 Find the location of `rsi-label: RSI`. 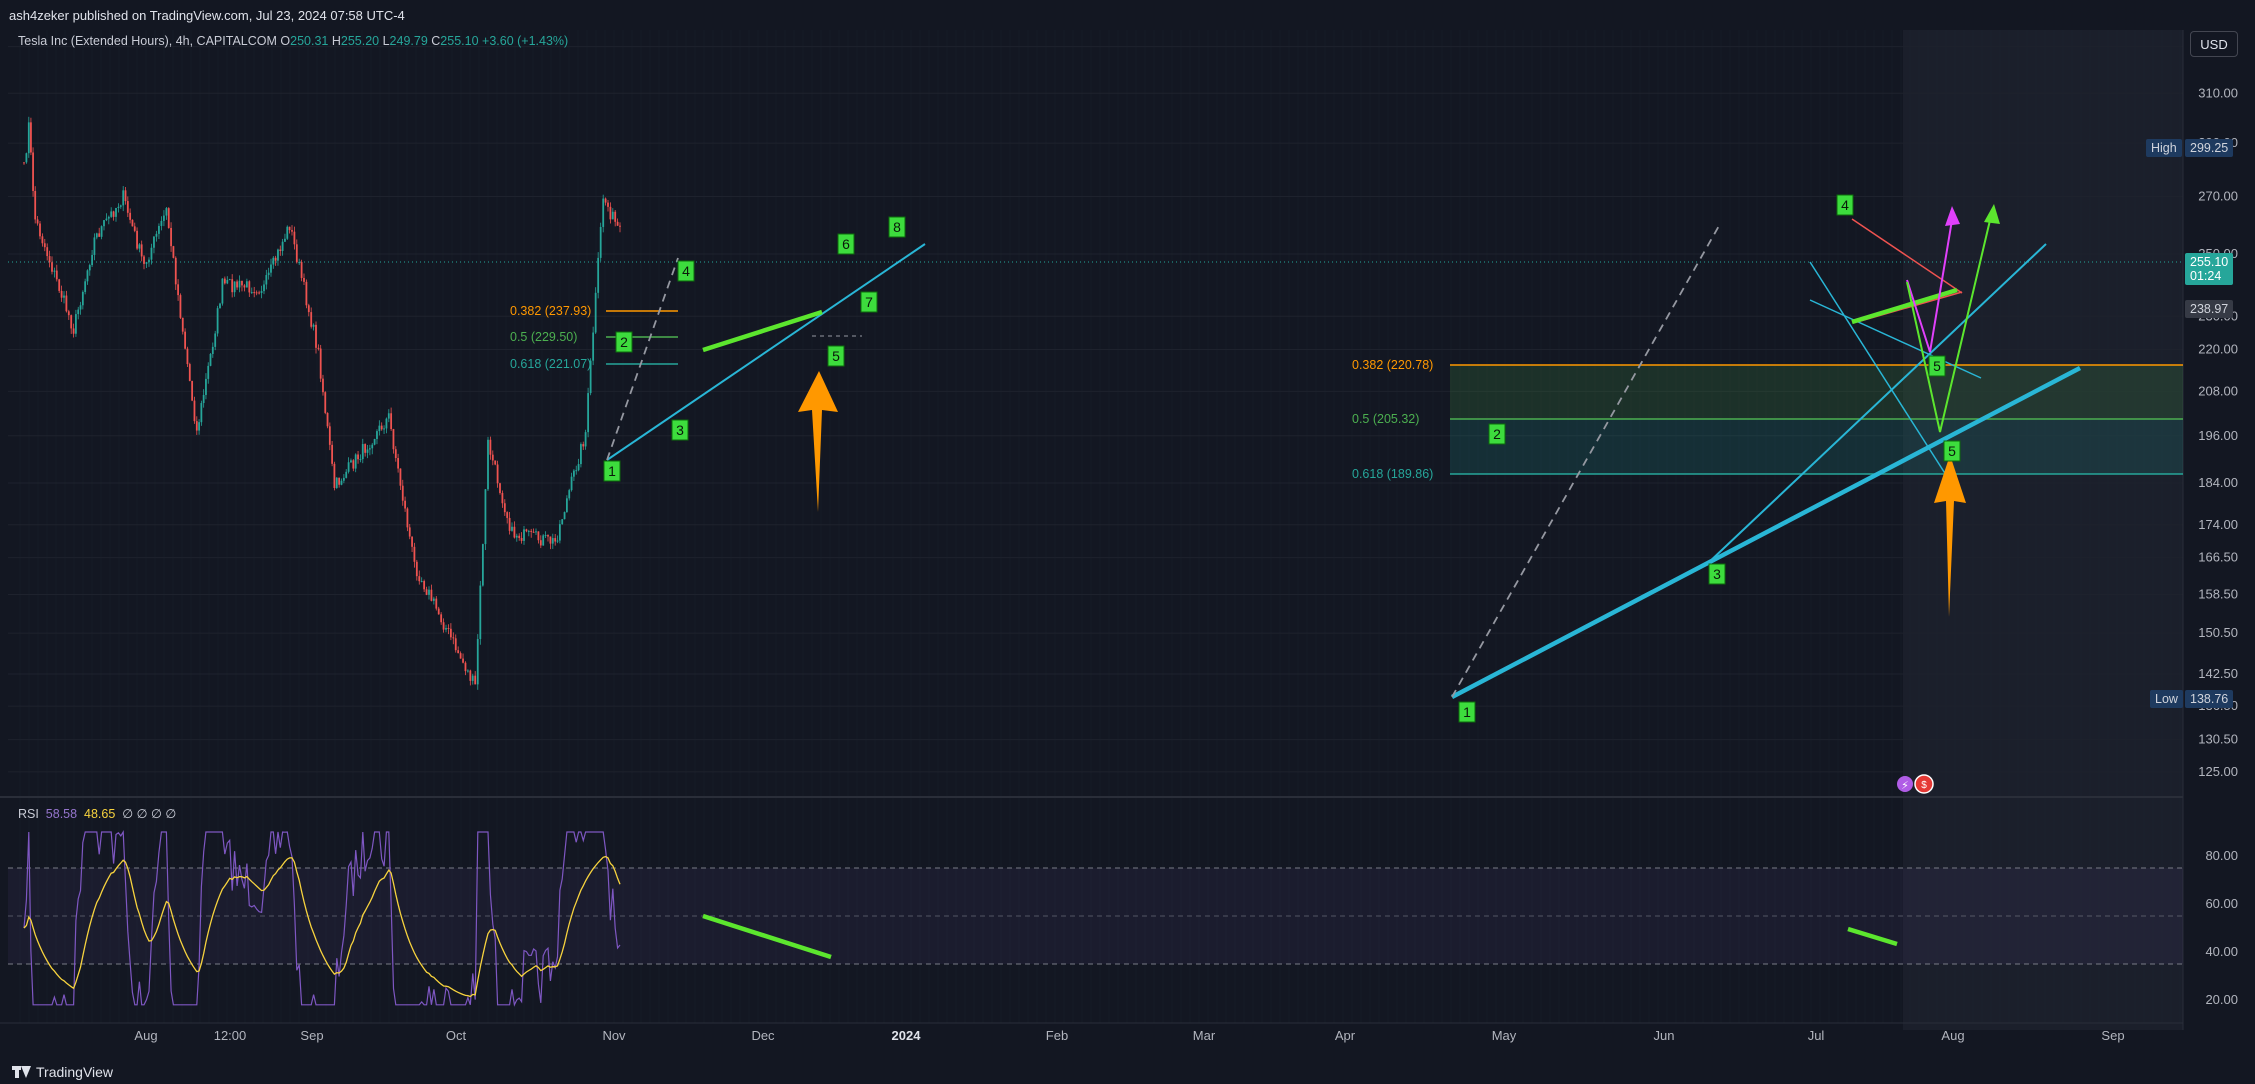

rsi-label: RSI is located at coordinates (28, 814).